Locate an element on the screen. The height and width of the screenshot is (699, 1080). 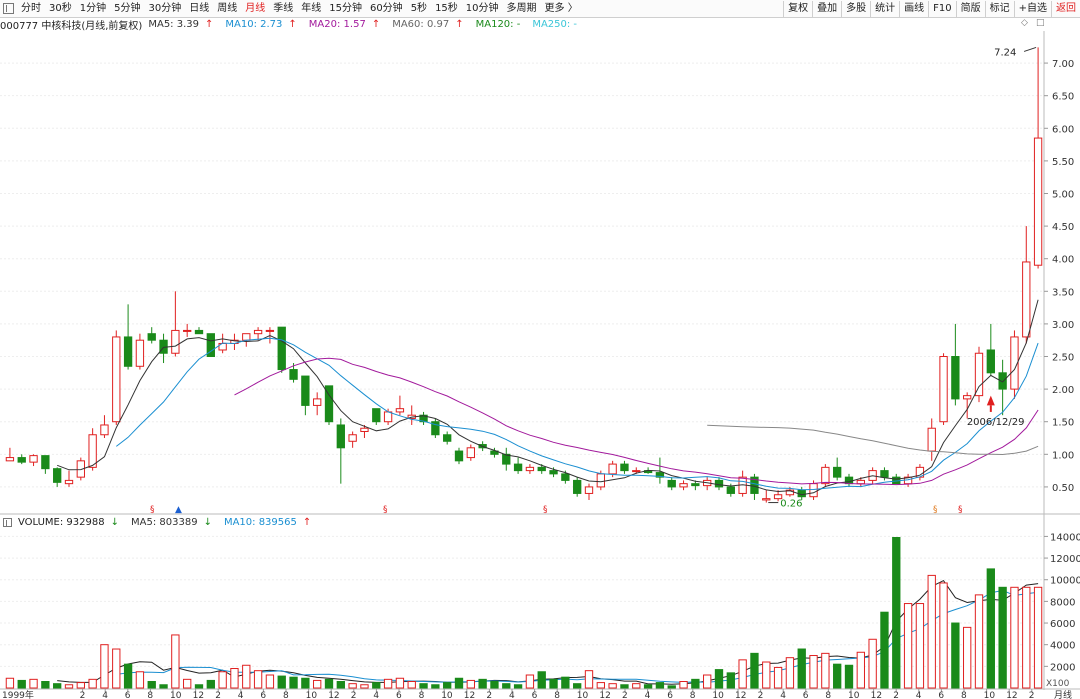
price-tick-label: 1.50 is located at coordinates (1063, 423).